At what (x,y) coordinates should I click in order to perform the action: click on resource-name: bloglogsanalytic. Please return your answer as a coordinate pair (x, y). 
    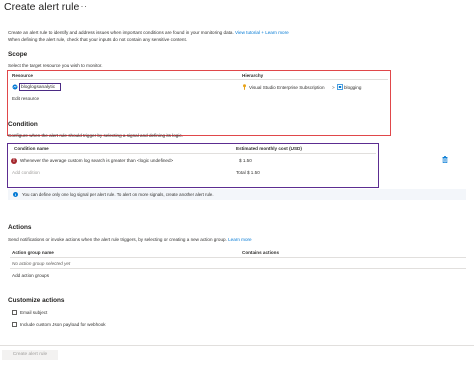
    Looking at the image, I should click on (38, 87).